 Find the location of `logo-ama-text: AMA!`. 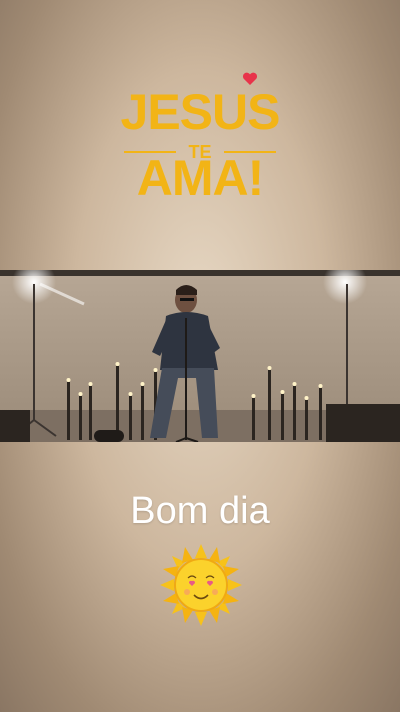

logo-ama-text: AMA! is located at coordinates (200, 178).